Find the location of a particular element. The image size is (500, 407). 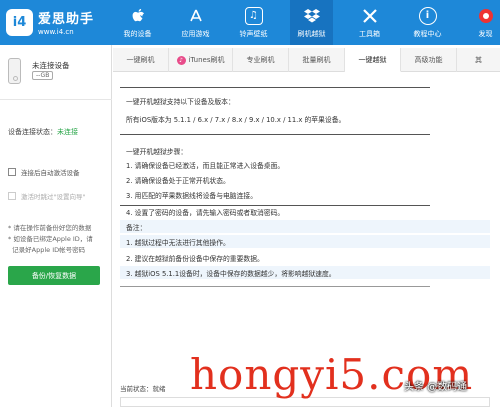

appstore-icon is located at coordinates (196, 16).